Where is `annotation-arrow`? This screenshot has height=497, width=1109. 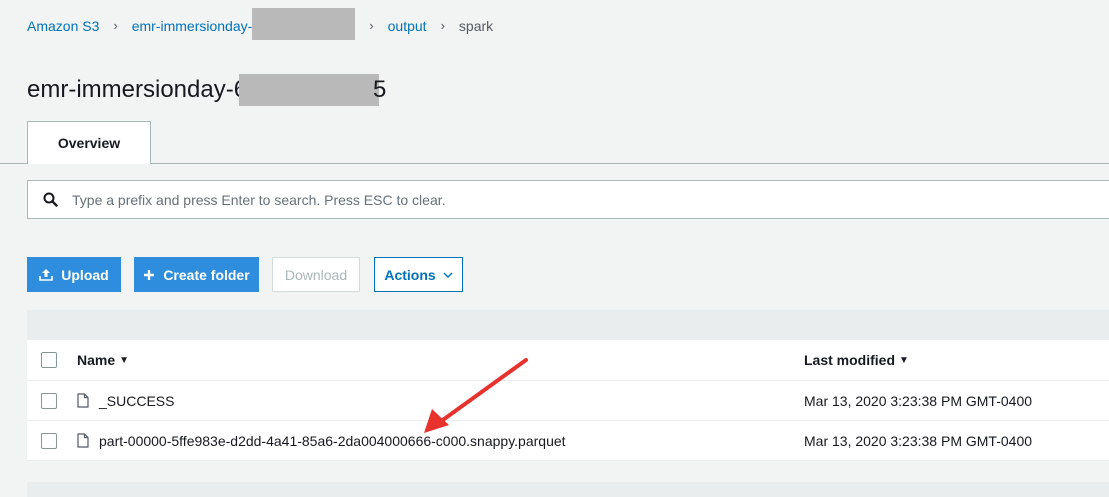
annotation-arrow is located at coordinates (476, 395).